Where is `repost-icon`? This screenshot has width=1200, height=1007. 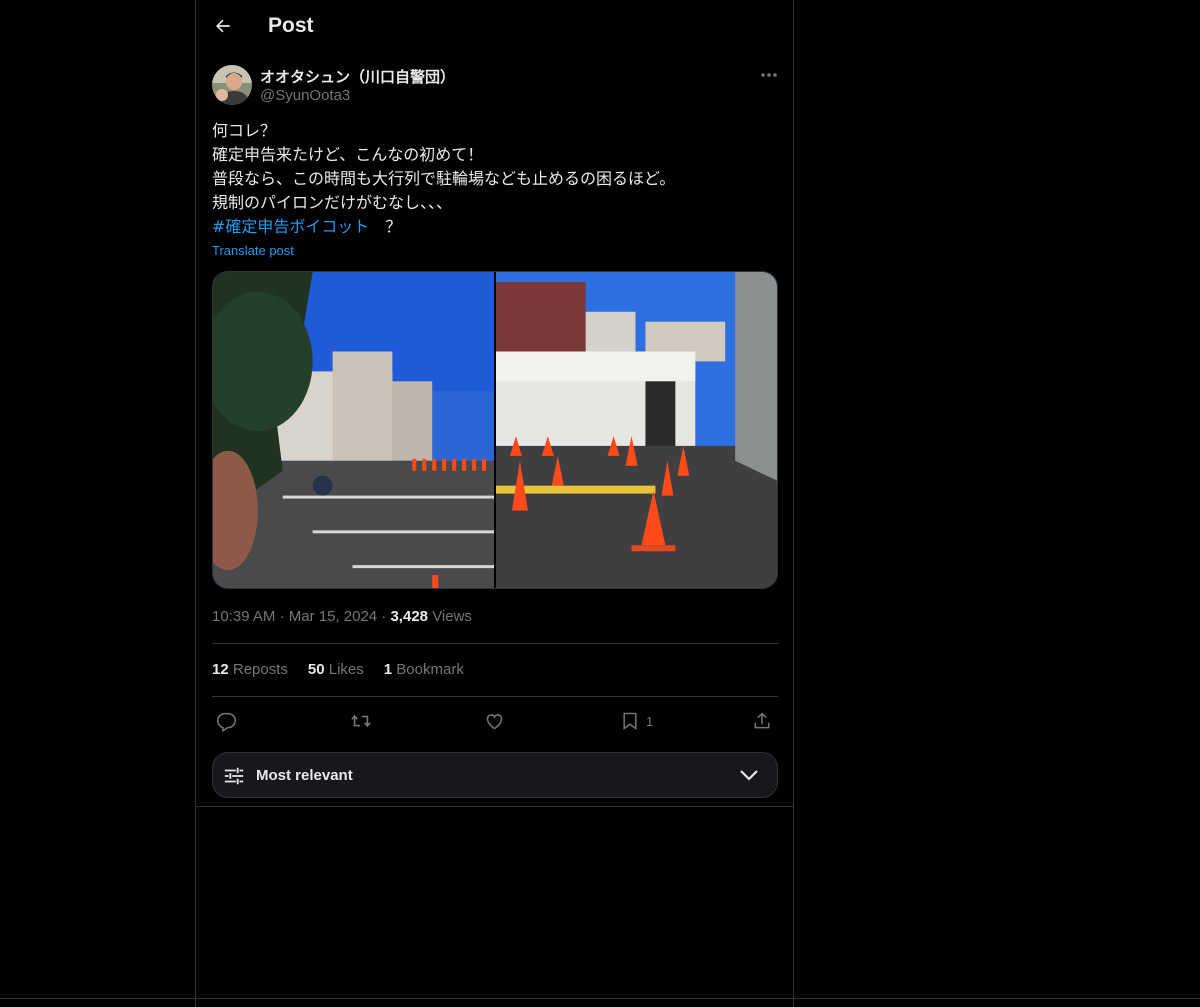 repost-icon is located at coordinates (361, 721).